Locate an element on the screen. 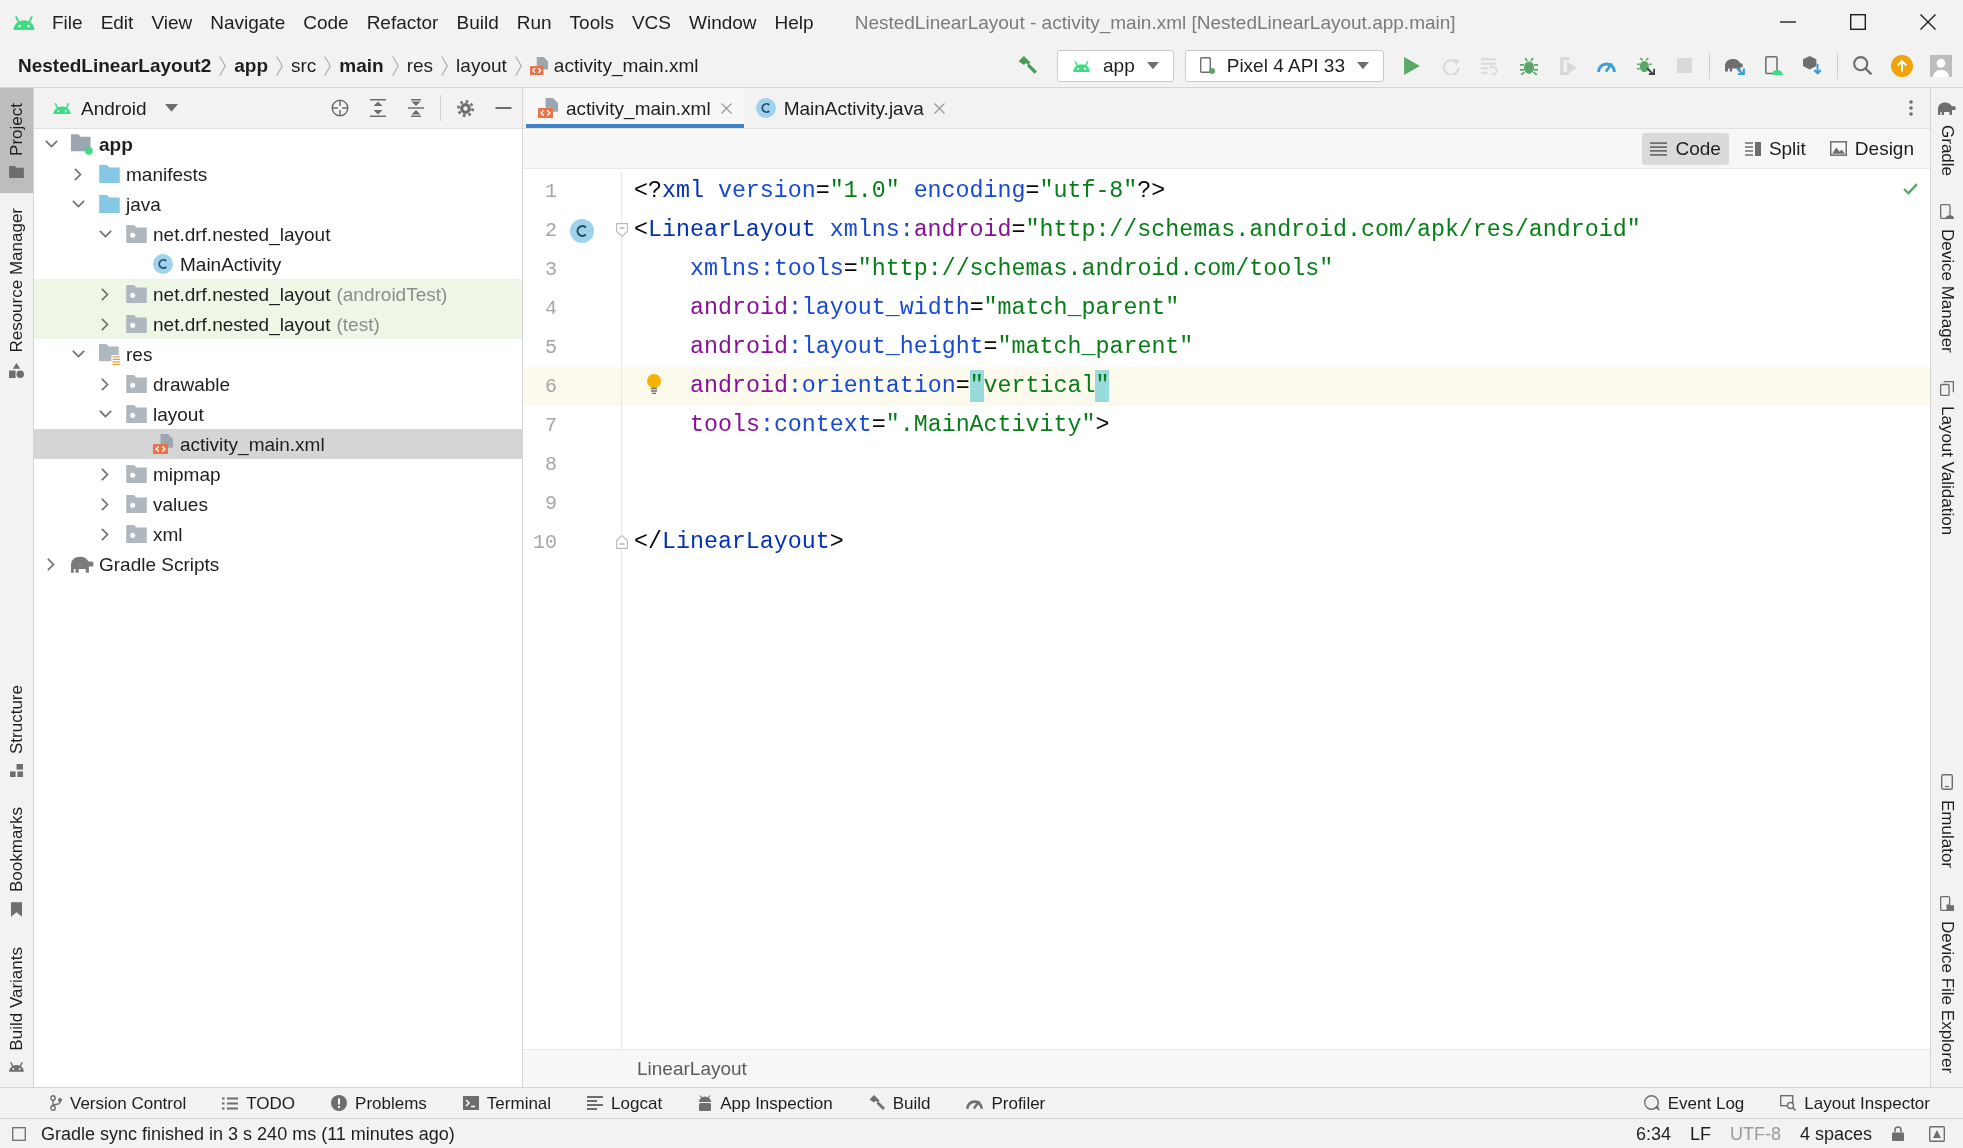  tool-window-button: Event Log is located at coordinates (1694, 1103).